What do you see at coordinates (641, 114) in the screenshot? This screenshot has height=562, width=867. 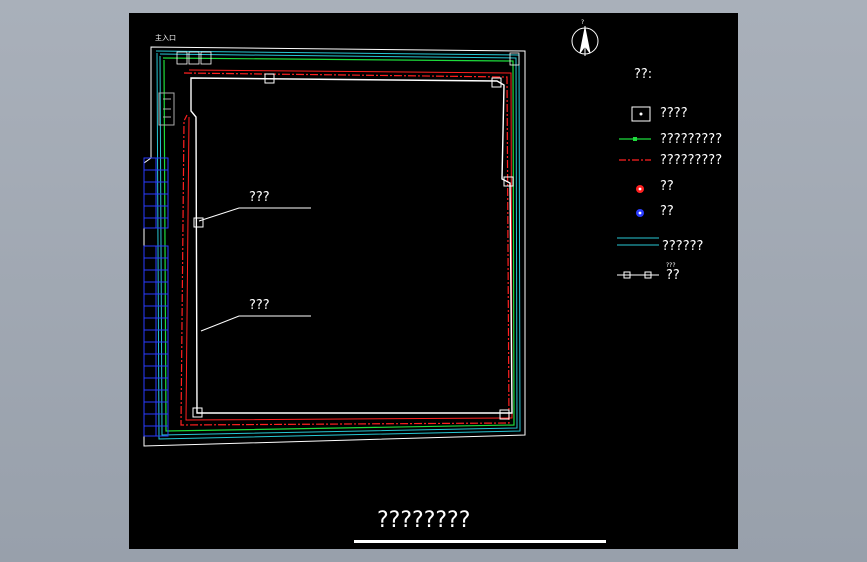 I see `box-symbol-icon` at bounding box center [641, 114].